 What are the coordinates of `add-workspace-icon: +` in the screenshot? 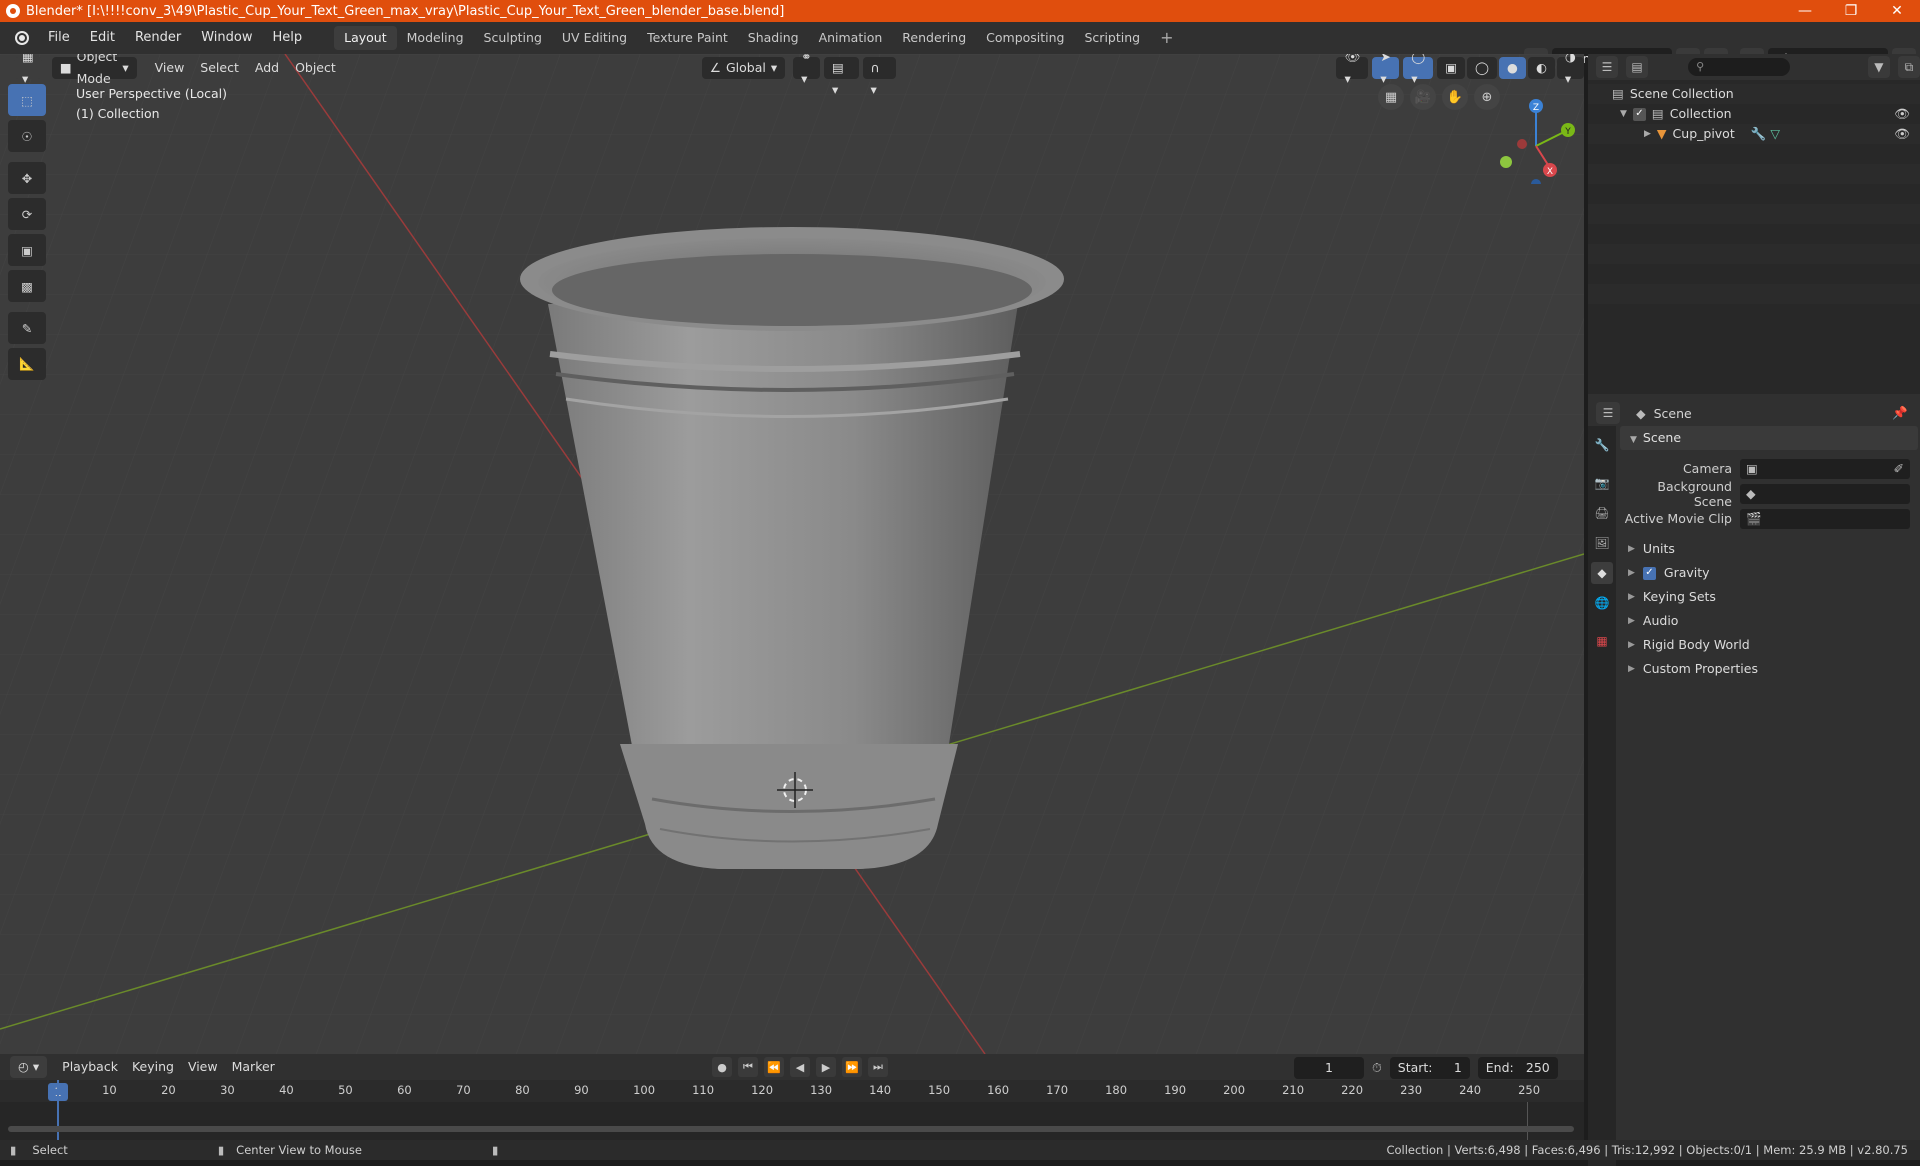 It's located at (1166, 38).